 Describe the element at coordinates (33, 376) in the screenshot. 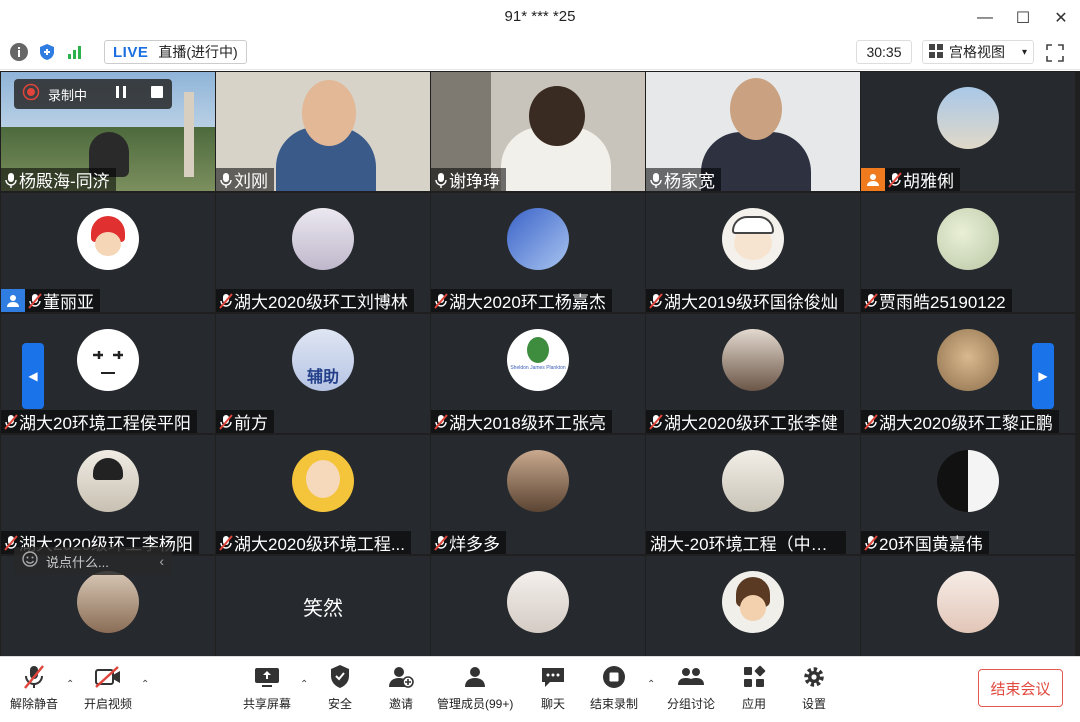

I see `previous-page-button: ◀` at that location.